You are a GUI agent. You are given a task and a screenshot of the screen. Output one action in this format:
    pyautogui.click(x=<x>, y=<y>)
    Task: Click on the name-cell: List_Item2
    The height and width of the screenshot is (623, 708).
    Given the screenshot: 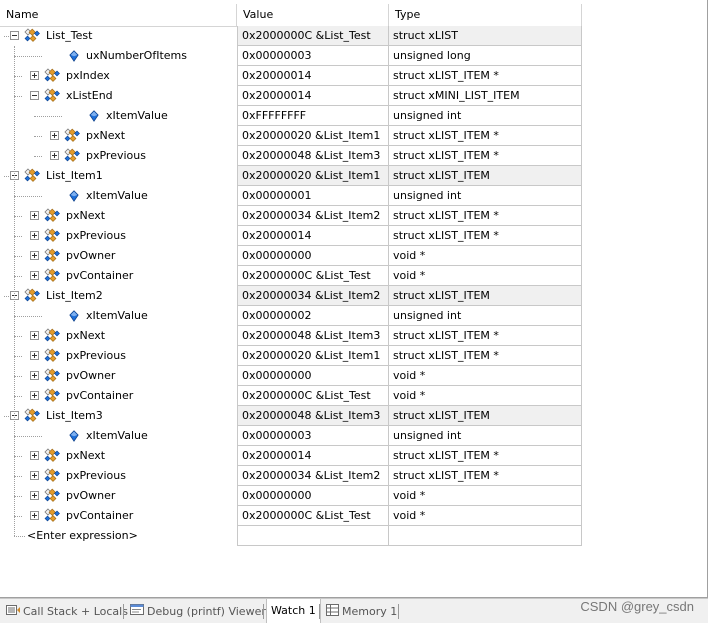 What is the action you would take?
    pyautogui.click(x=118, y=296)
    